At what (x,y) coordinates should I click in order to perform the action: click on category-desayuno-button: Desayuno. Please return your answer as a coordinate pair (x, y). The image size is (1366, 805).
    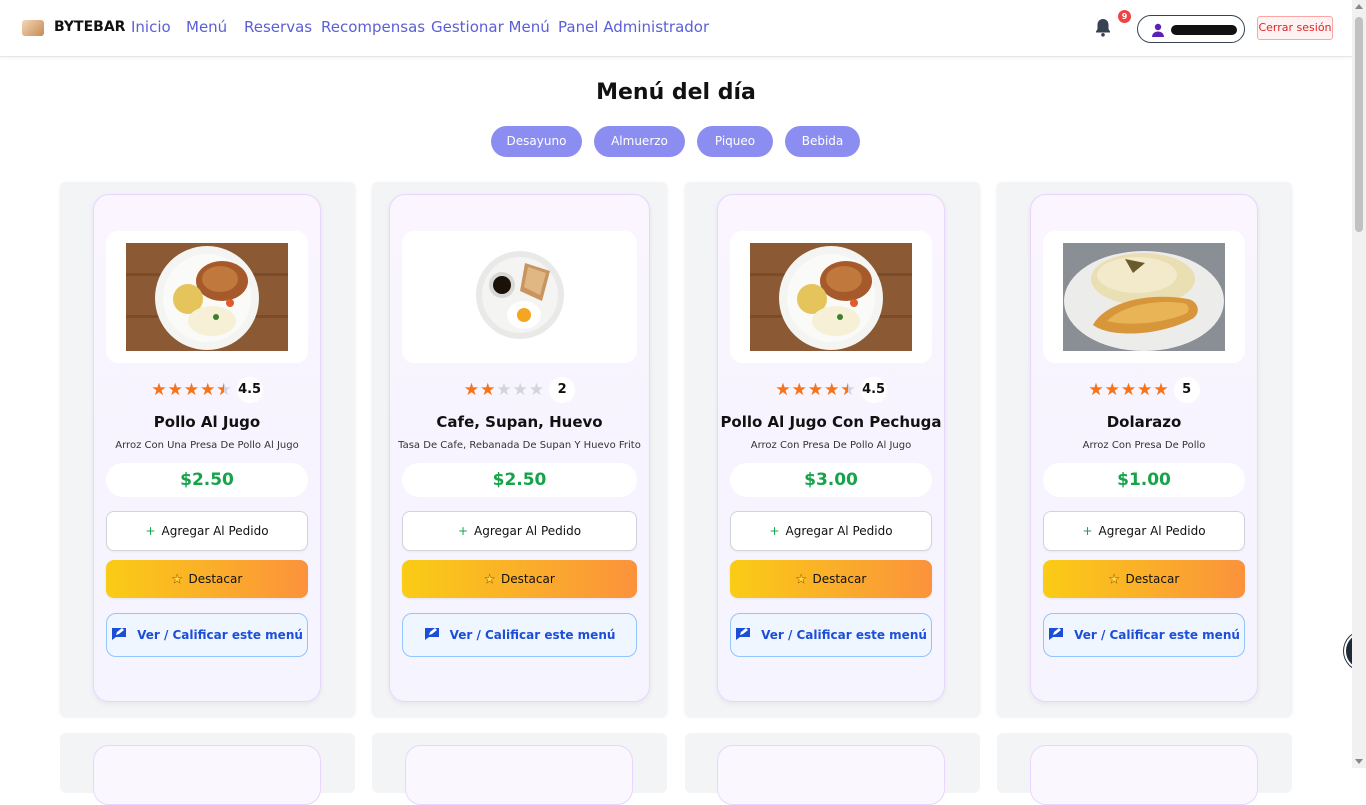
    Looking at the image, I should click on (536, 141).